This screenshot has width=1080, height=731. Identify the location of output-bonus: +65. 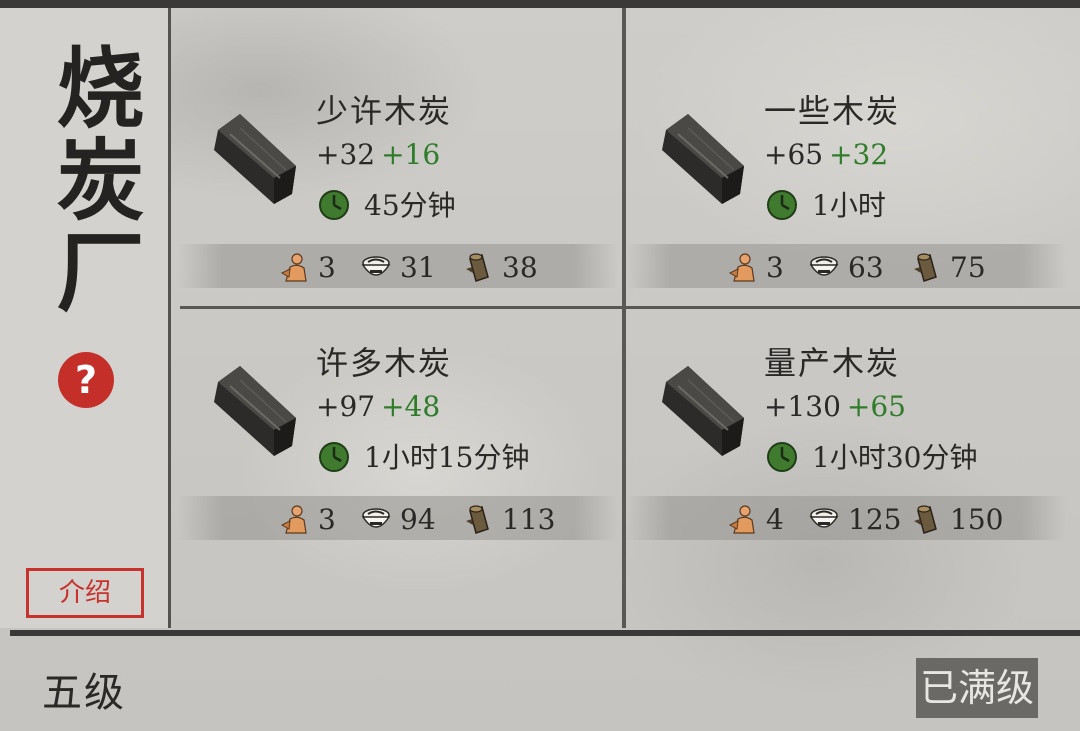
(876, 406).